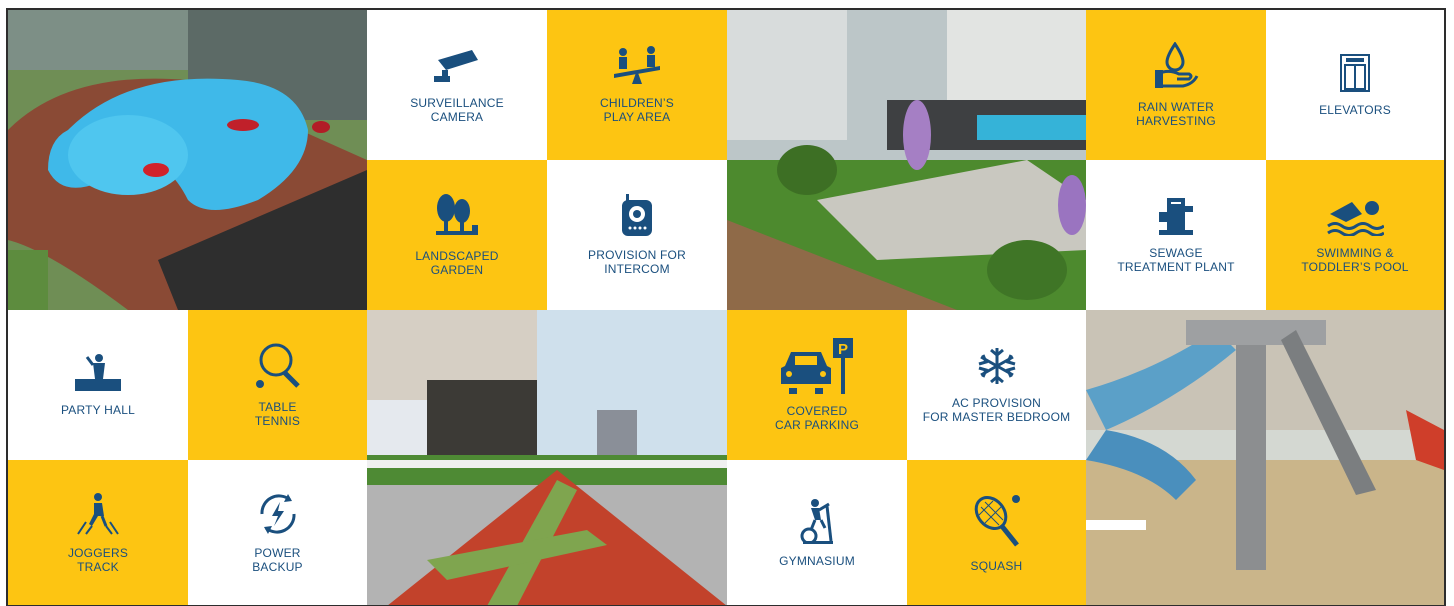  Describe the element at coordinates (277, 365) in the screenshot. I see `table-tennis-icon` at that location.